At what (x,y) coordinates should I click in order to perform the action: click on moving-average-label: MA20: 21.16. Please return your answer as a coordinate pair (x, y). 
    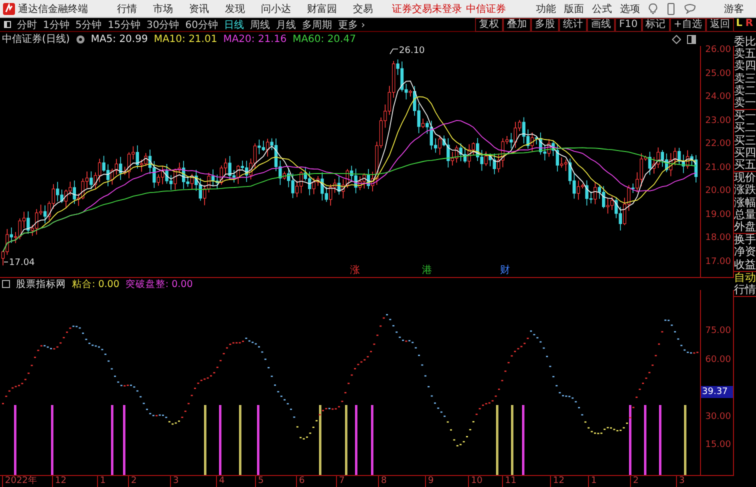
    Looking at the image, I should click on (255, 39).